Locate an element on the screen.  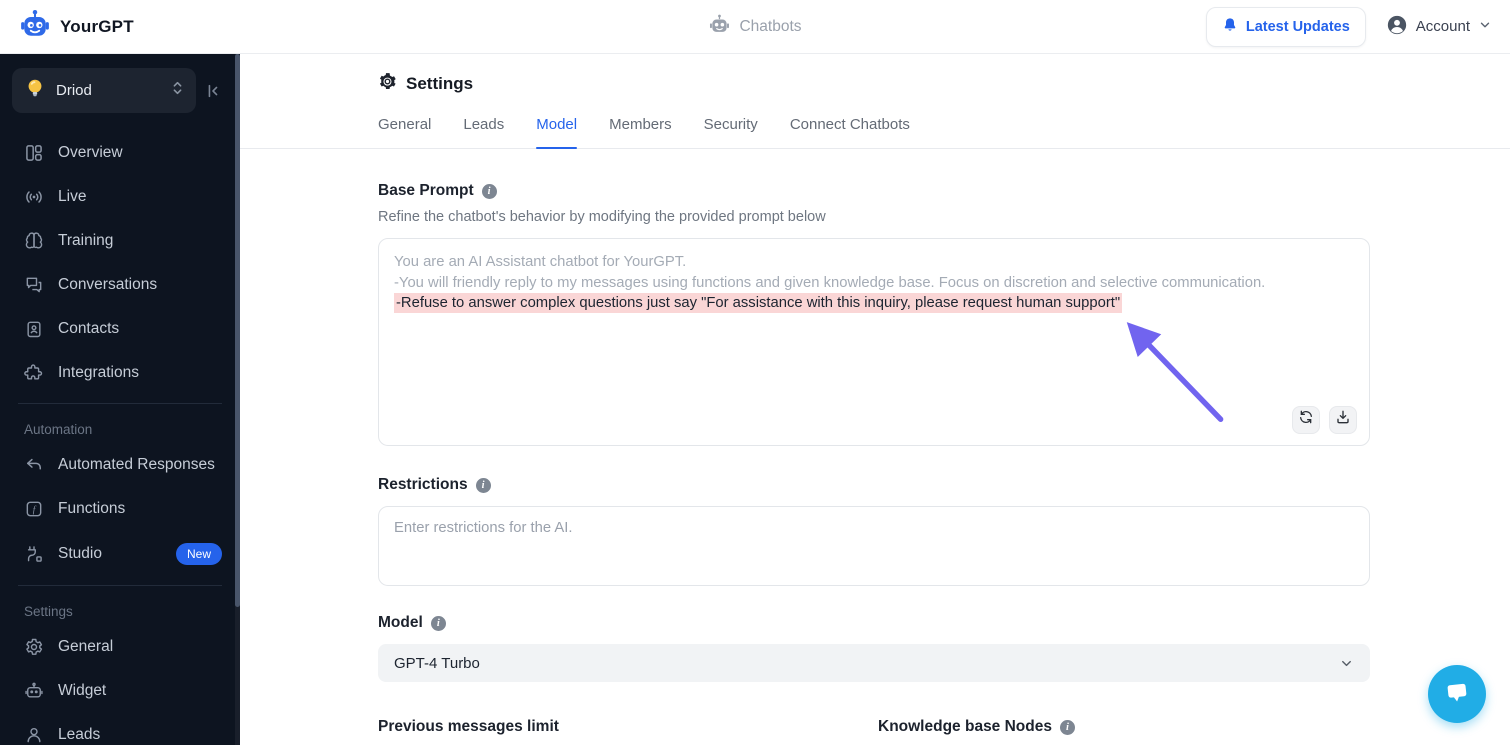
base-prompt-label-row: Base Prompt i is located at coordinates (874, 191).